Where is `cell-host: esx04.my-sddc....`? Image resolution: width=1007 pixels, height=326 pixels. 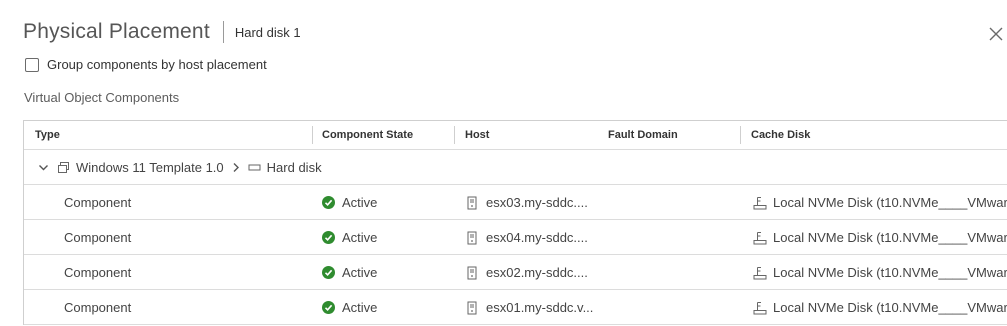
cell-host: esx04.my-sddc.... is located at coordinates (527, 237).